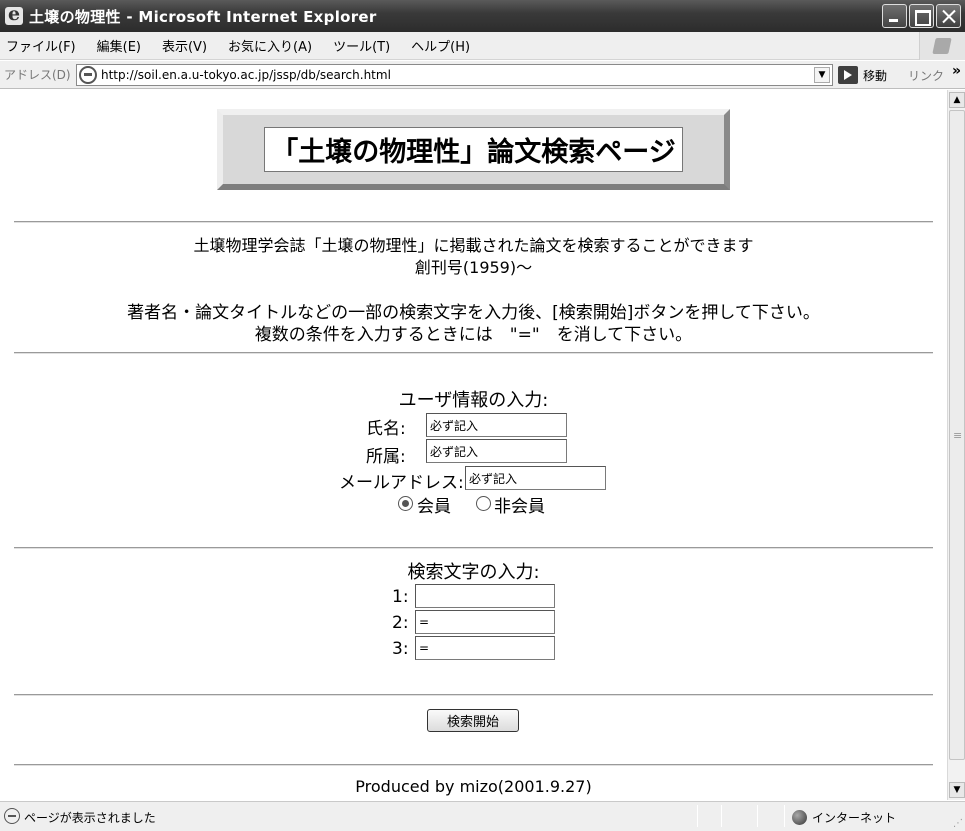  What do you see at coordinates (434, 507) in the screenshot?
I see `member-label: 会員` at bounding box center [434, 507].